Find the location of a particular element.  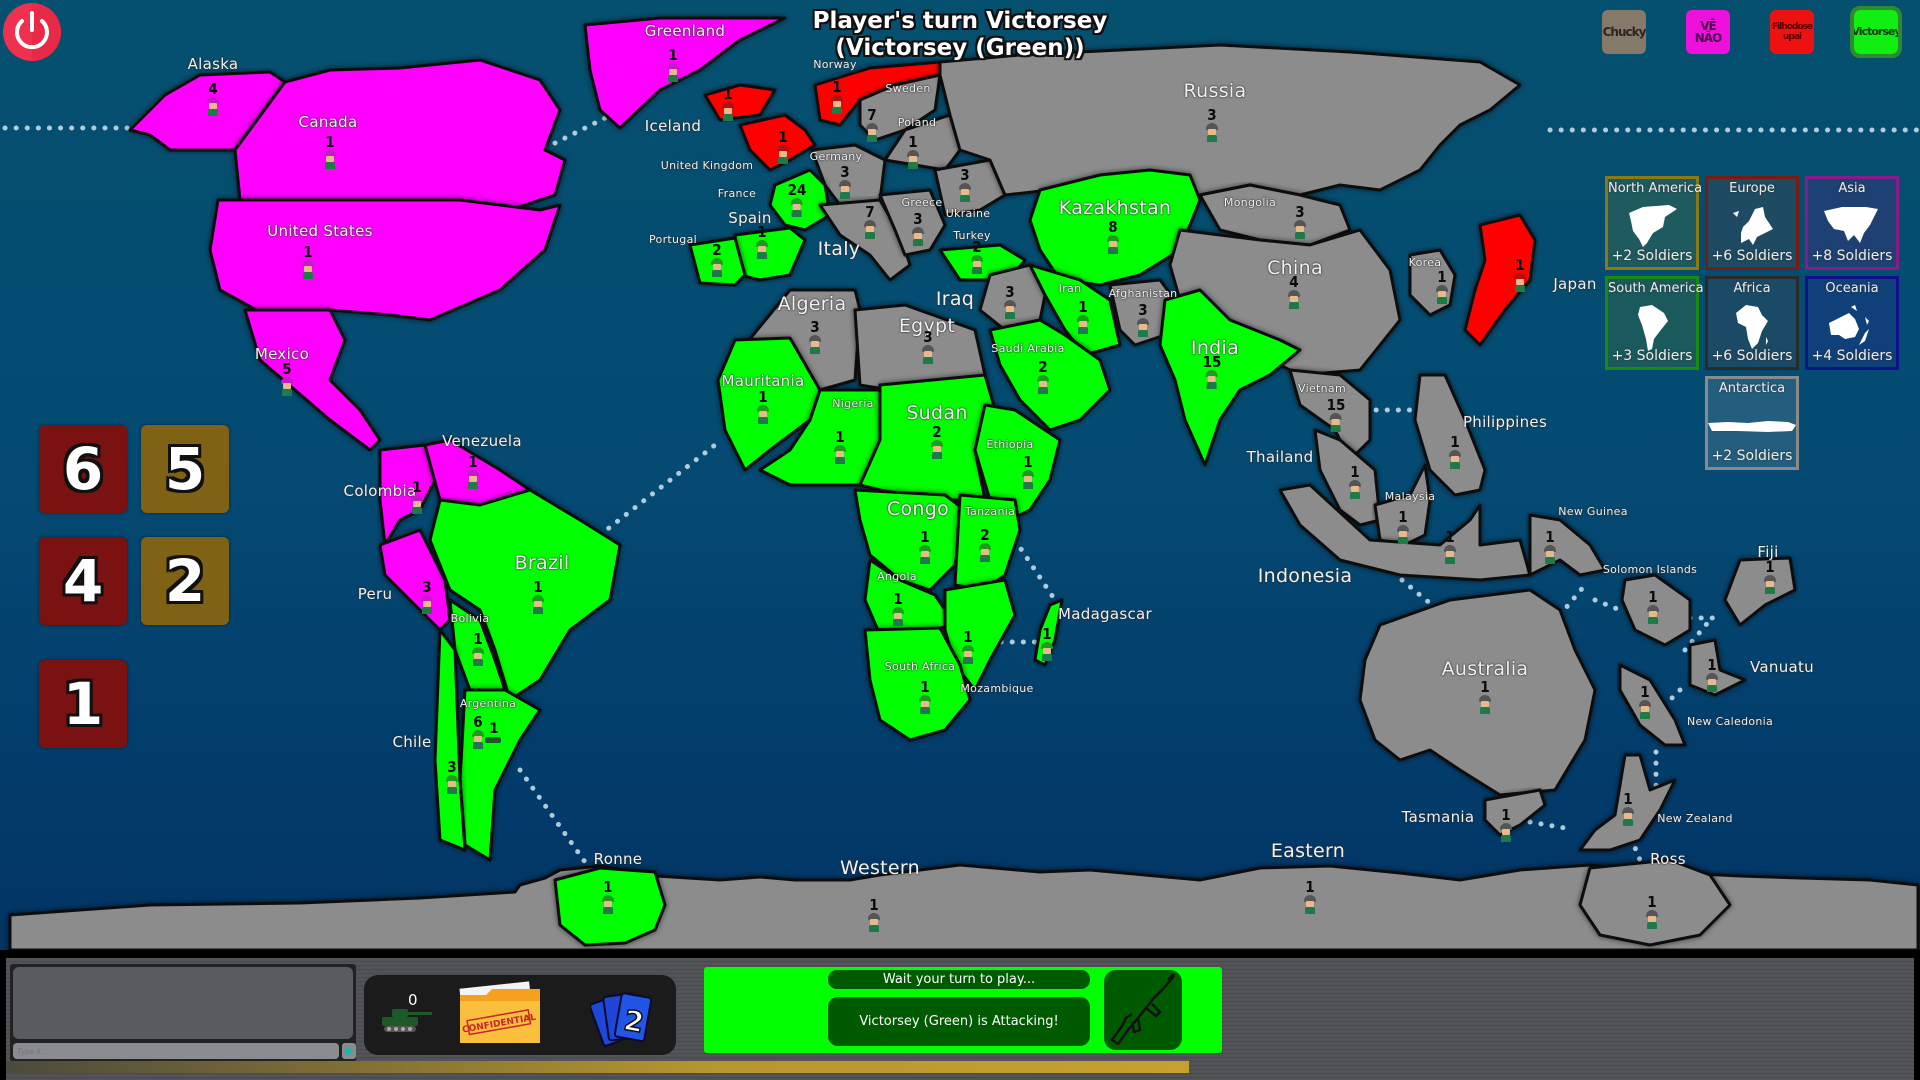

land-mexico is located at coordinates (312, 380).